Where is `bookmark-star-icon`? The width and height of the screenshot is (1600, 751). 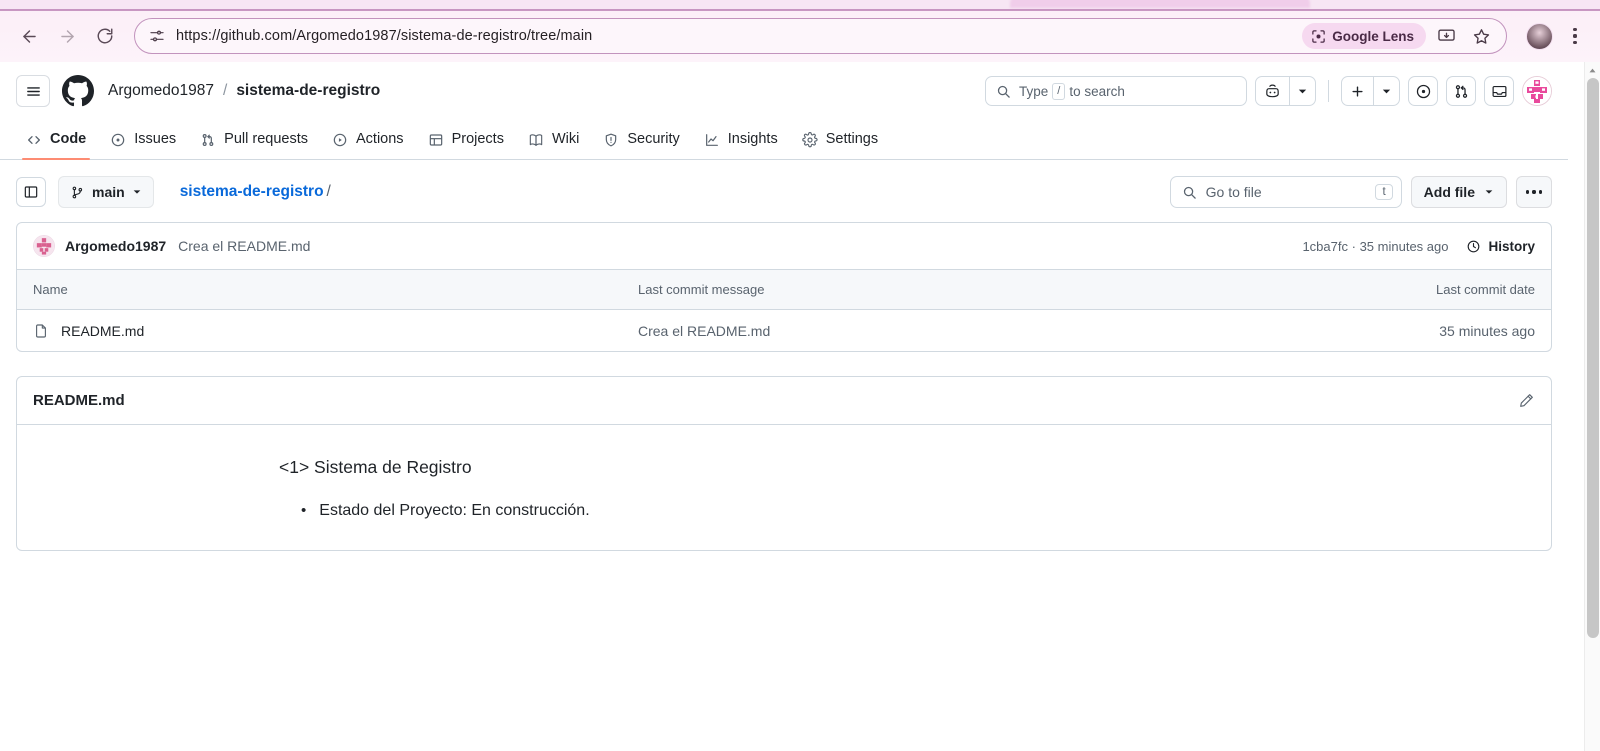
bookmark-star-icon is located at coordinates (1481, 36).